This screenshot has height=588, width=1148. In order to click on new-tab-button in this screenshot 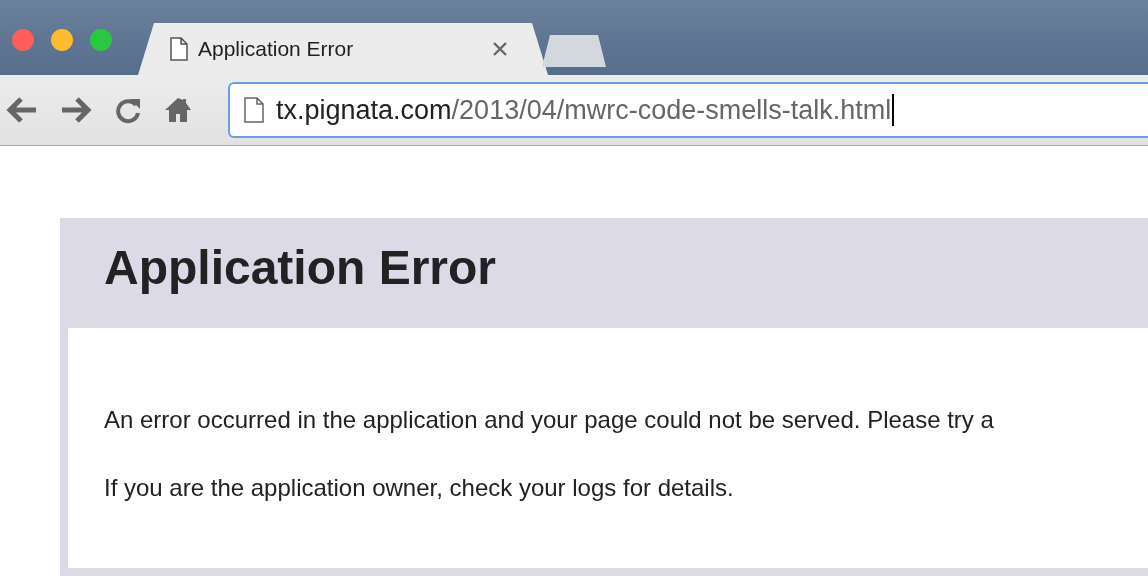, I will do `click(574, 51)`.